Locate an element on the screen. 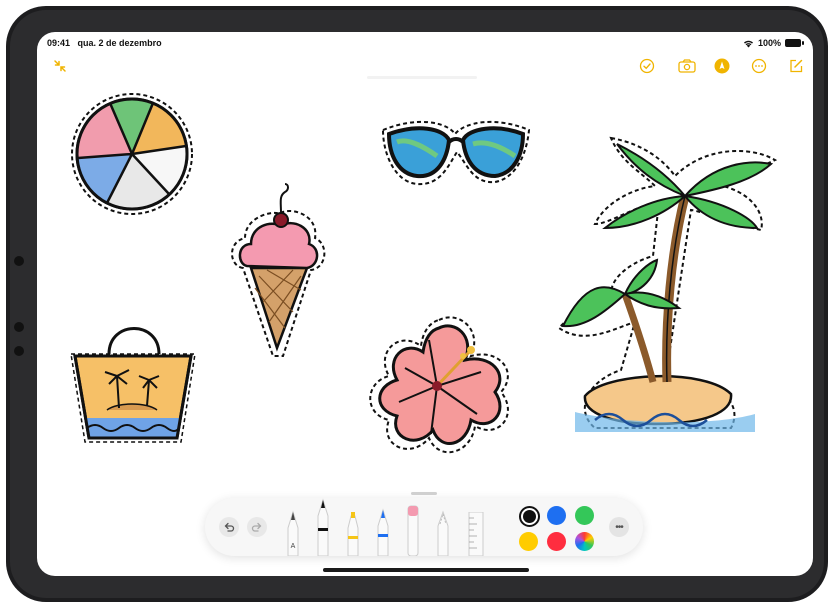 The image size is (835, 605). battery-icon is located at coordinates (794, 43).